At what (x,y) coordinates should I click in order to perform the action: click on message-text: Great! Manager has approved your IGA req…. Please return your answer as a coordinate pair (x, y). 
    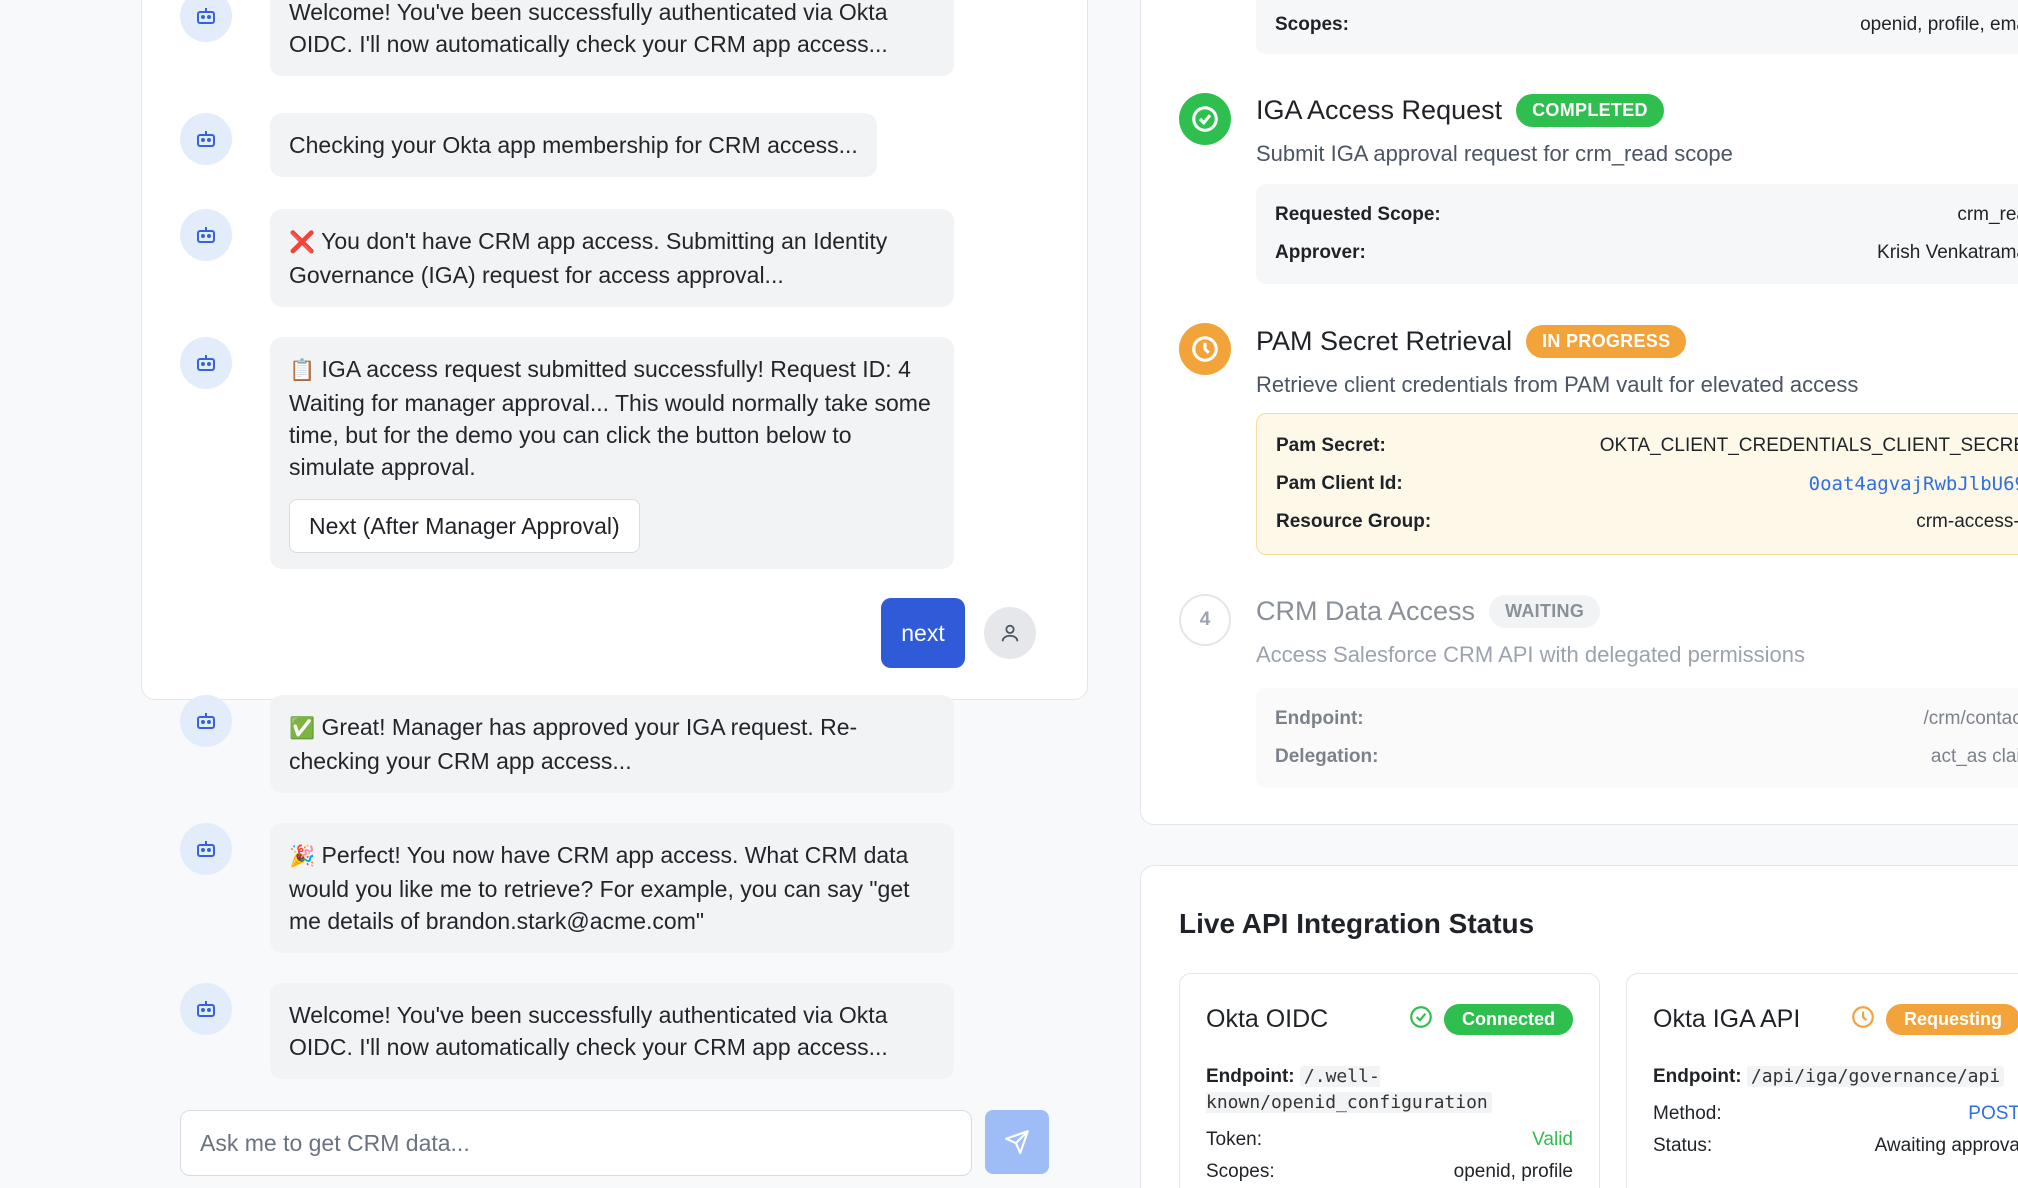
    Looking at the image, I should click on (573, 744).